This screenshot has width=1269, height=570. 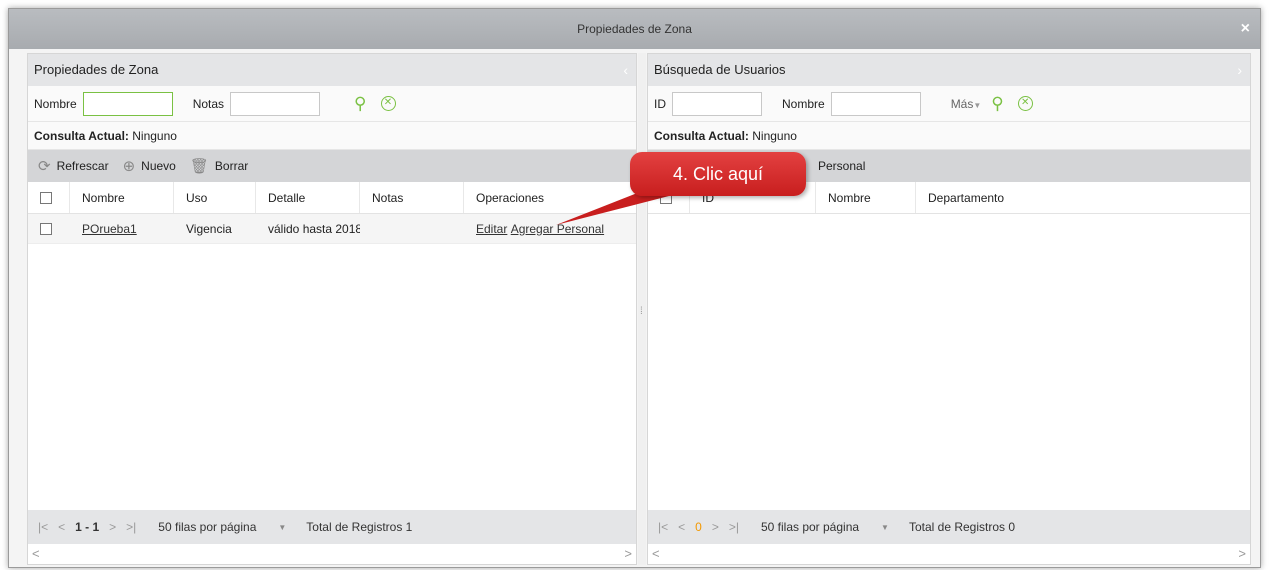 What do you see at coordinates (46, 197) in the screenshot?
I see `select-all-checkbox` at bounding box center [46, 197].